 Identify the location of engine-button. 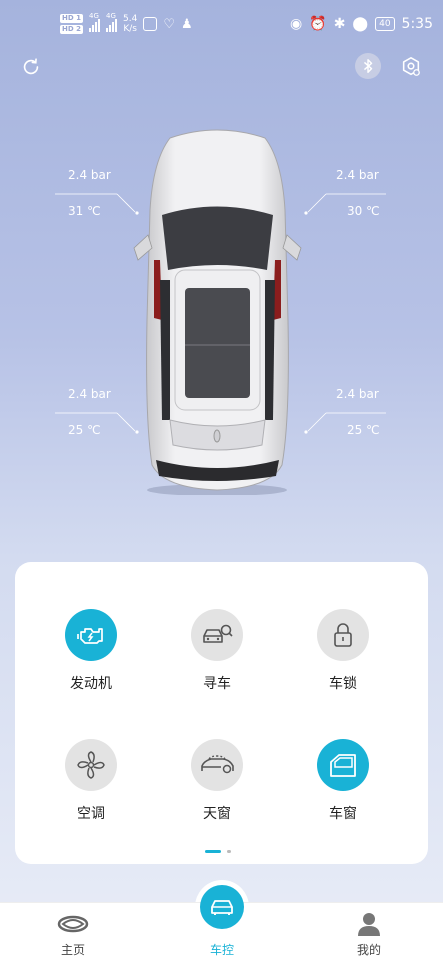
(91, 635).